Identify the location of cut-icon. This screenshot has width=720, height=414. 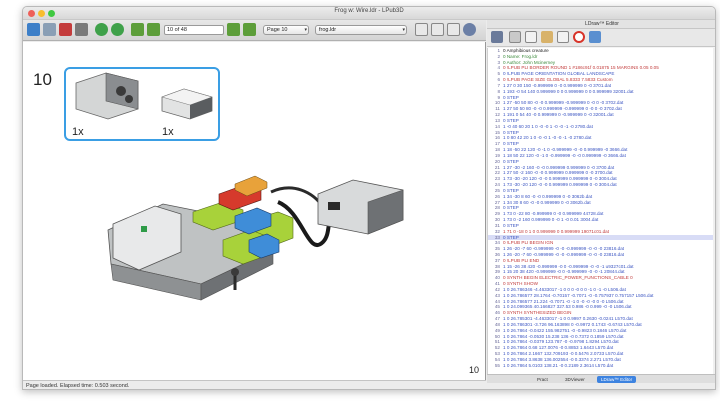
(515, 37).